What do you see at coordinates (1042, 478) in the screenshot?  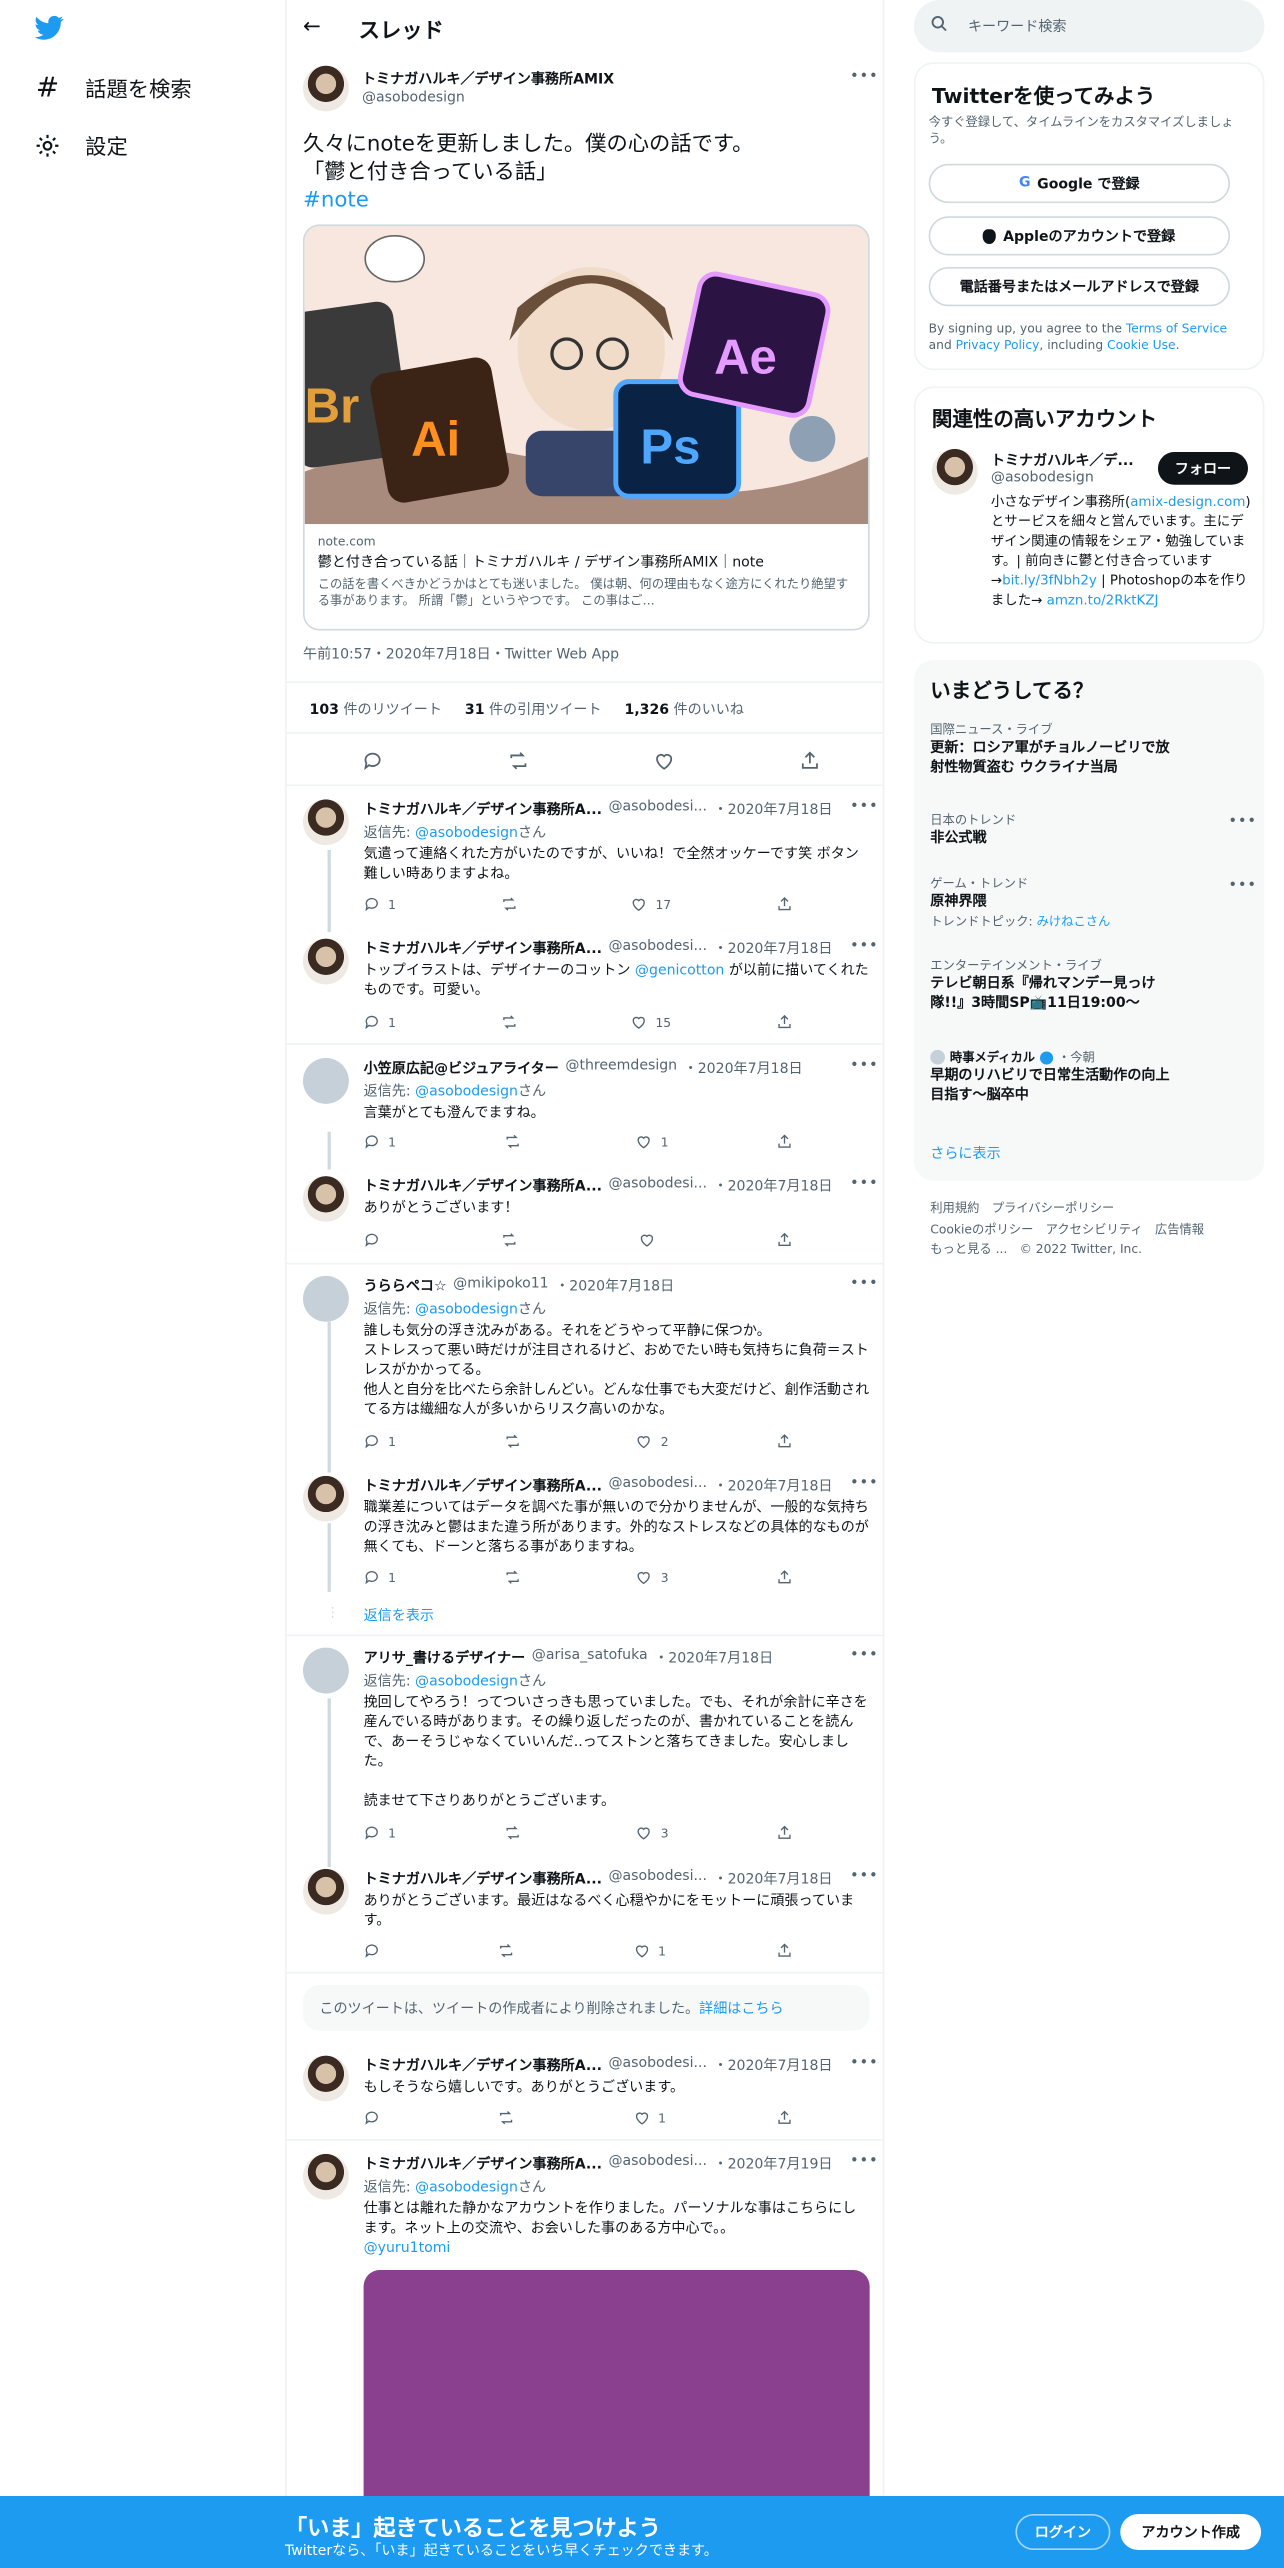 I see `related-handle: @asobodesign` at bounding box center [1042, 478].